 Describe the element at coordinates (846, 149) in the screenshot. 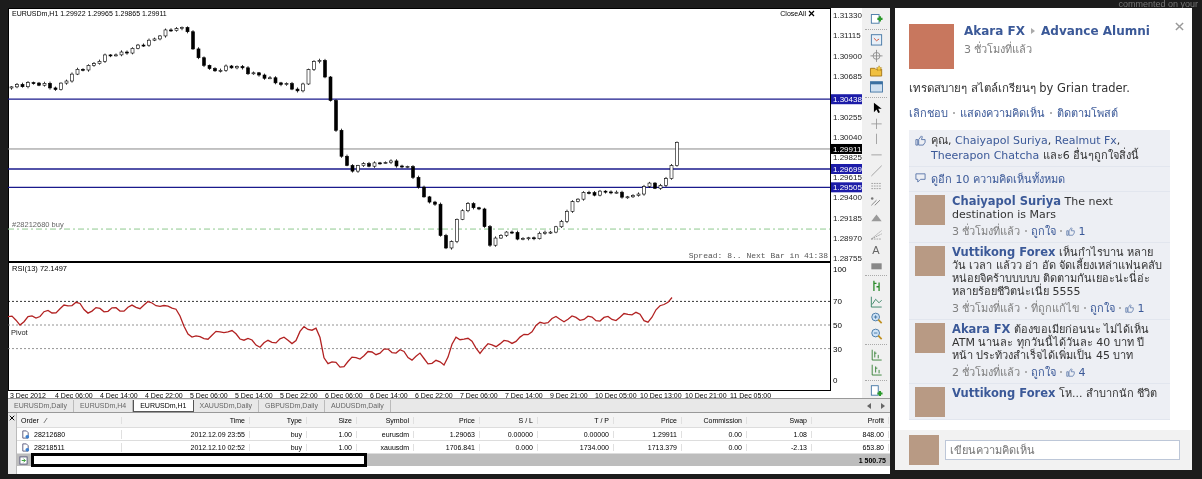

I see `bid-price-tag: 1.29911` at that location.